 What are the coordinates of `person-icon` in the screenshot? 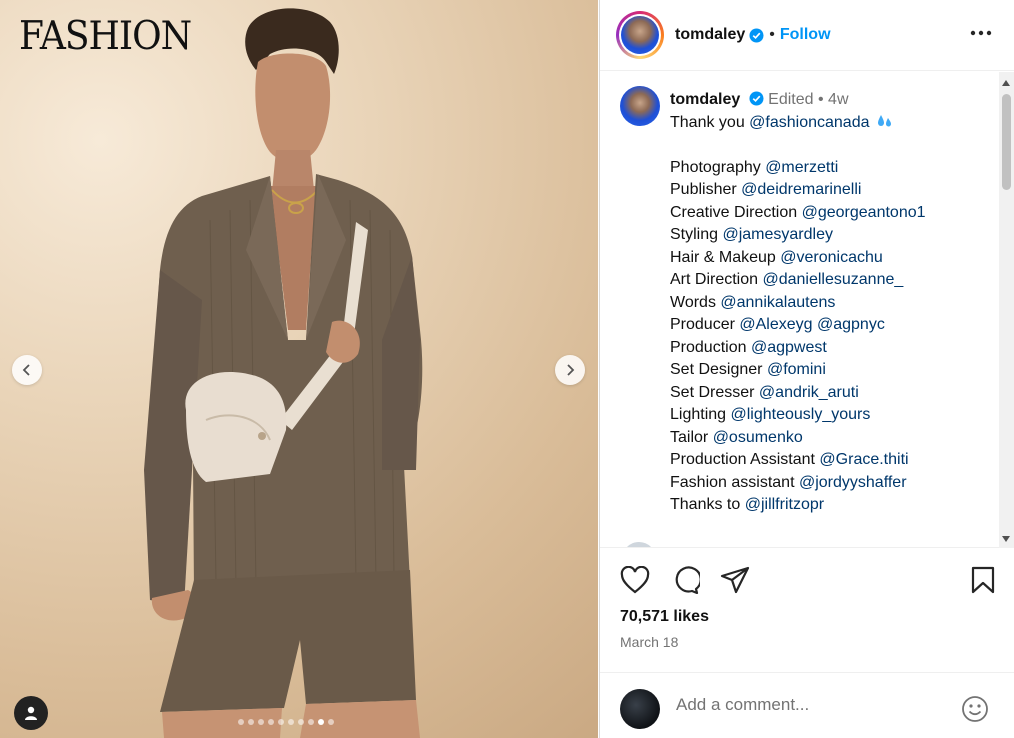 It's located at (31, 713).